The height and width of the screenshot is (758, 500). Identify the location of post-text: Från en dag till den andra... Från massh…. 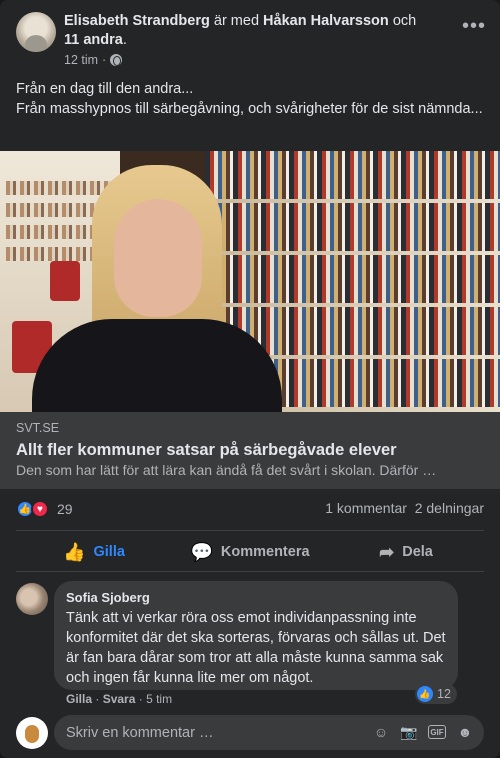
(251, 99).